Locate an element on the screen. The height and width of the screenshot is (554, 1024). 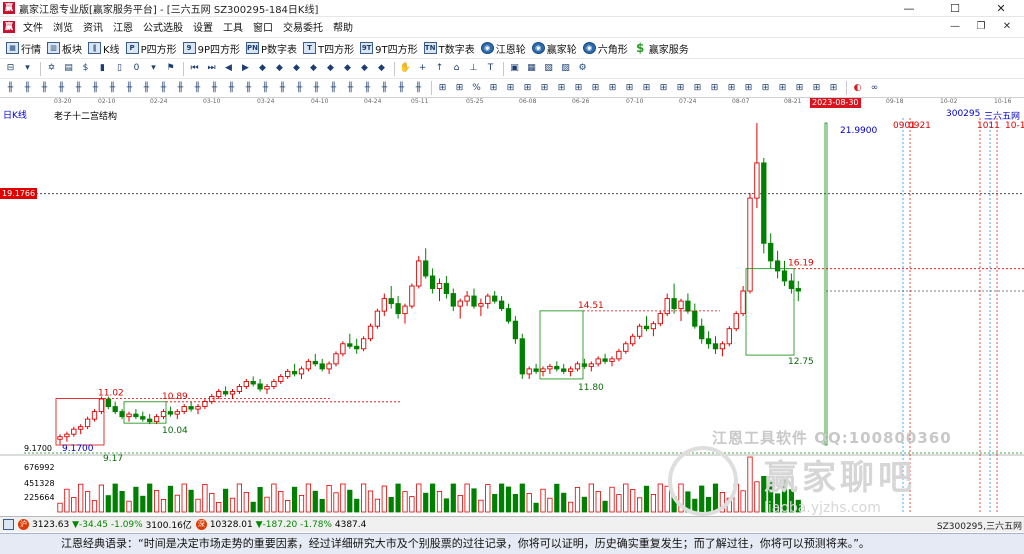
toolbar-winner-service: $ 赢家服务 is located at coordinates (661, 48).